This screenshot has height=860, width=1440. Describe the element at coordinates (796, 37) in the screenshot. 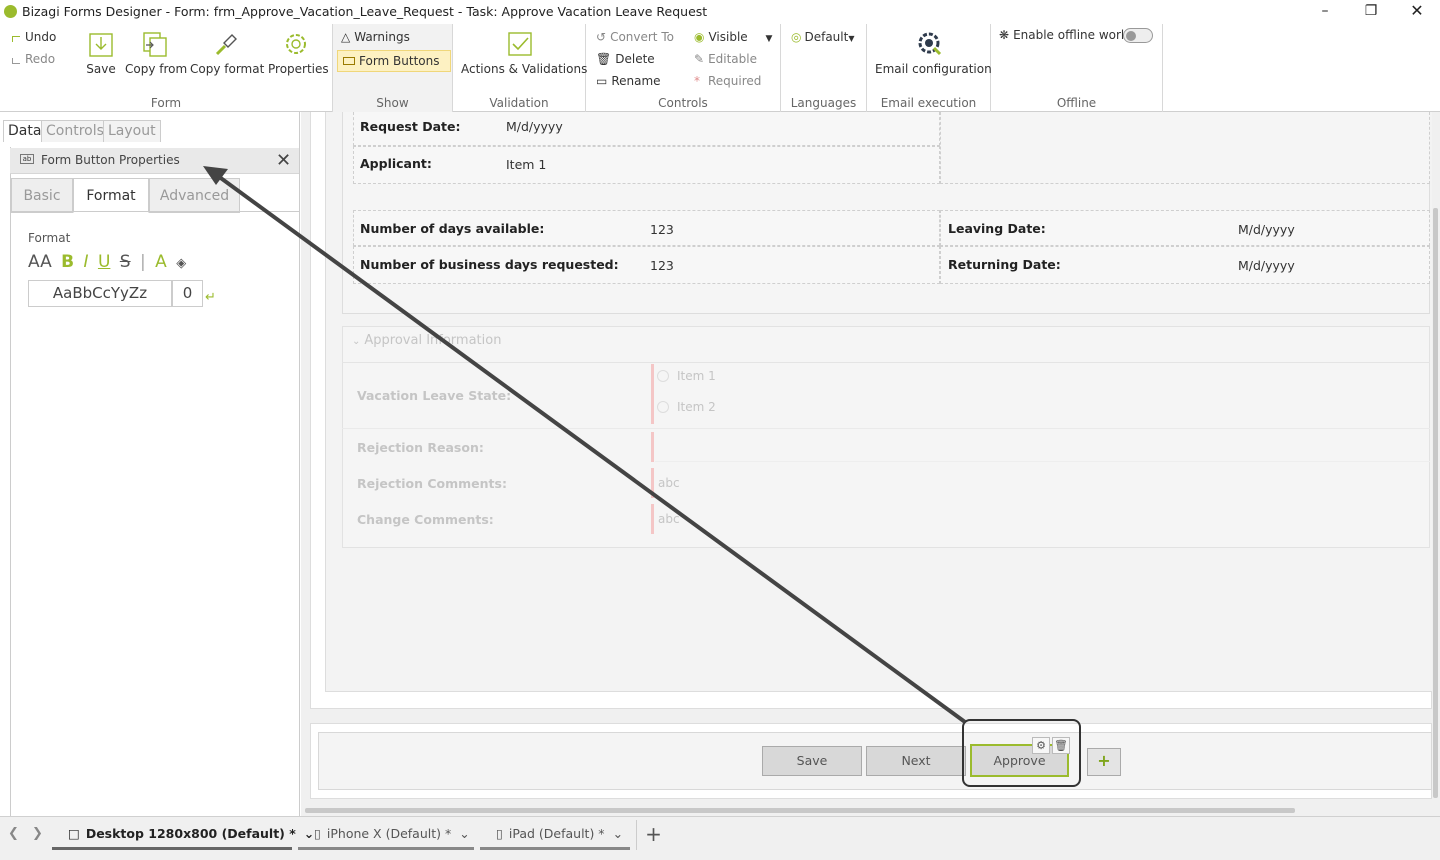

I see `globe-icon: ◎` at that location.